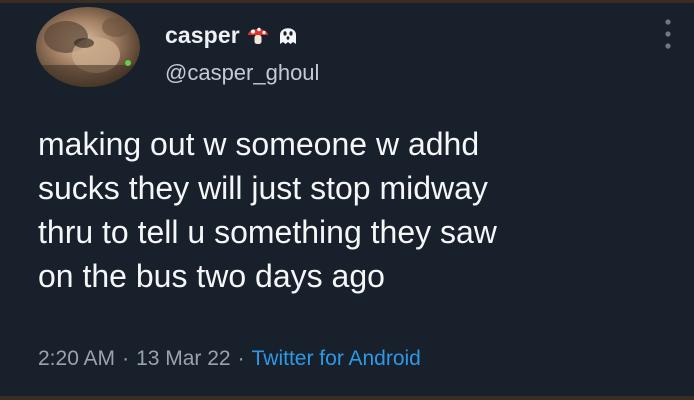 The width and height of the screenshot is (694, 400). Describe the element at coordinates (259, 144) in the screenshot. I see `tweet-text-line: making out w someone w adhd` at that location.